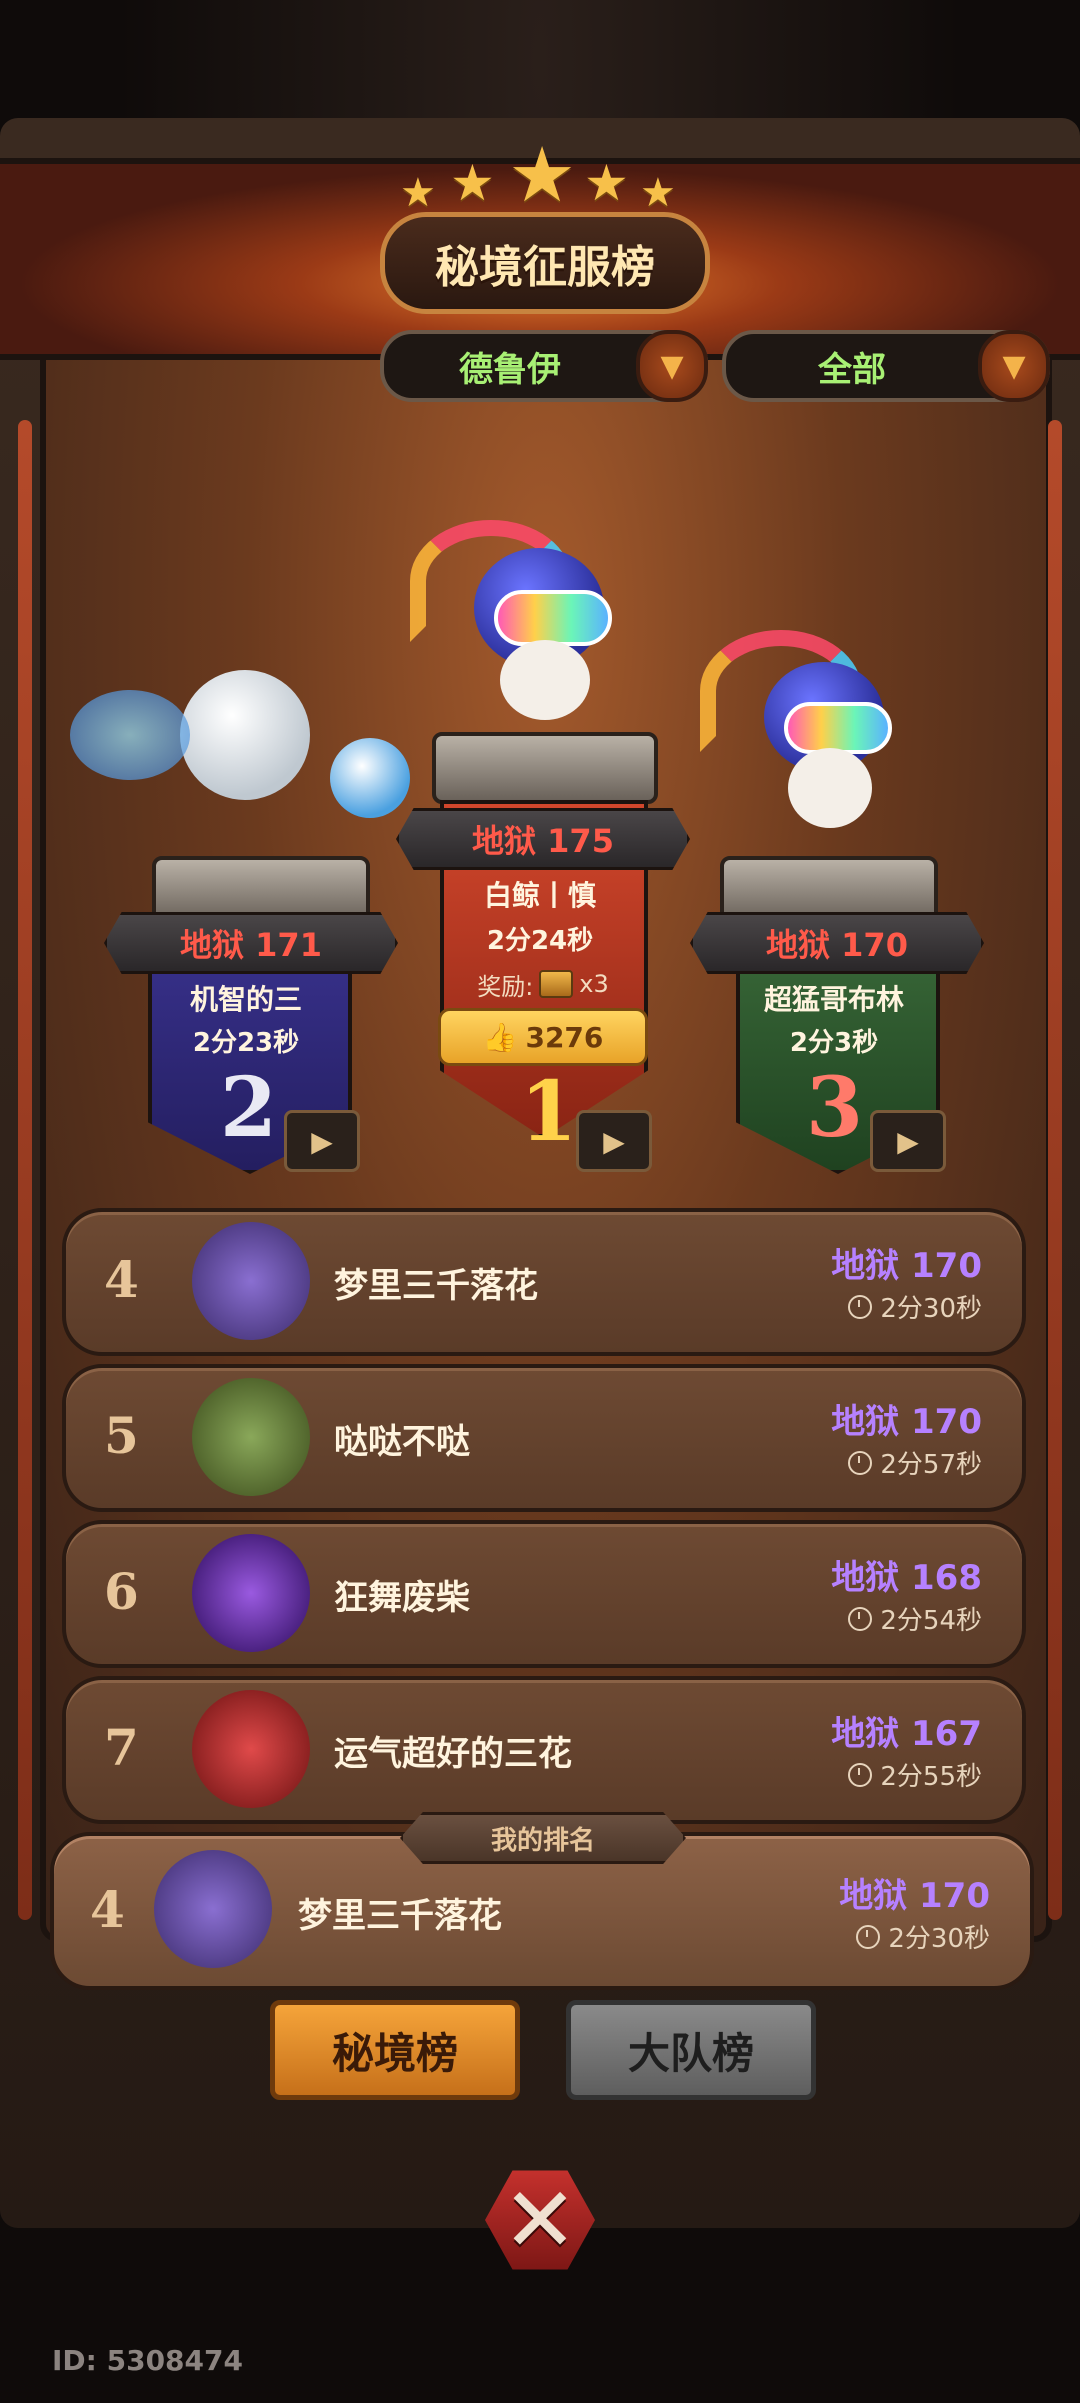 The height and width of the screenshot is (2403, 1080). I want to click on my-rank-level: 地狱 170, so click(914, 1896).